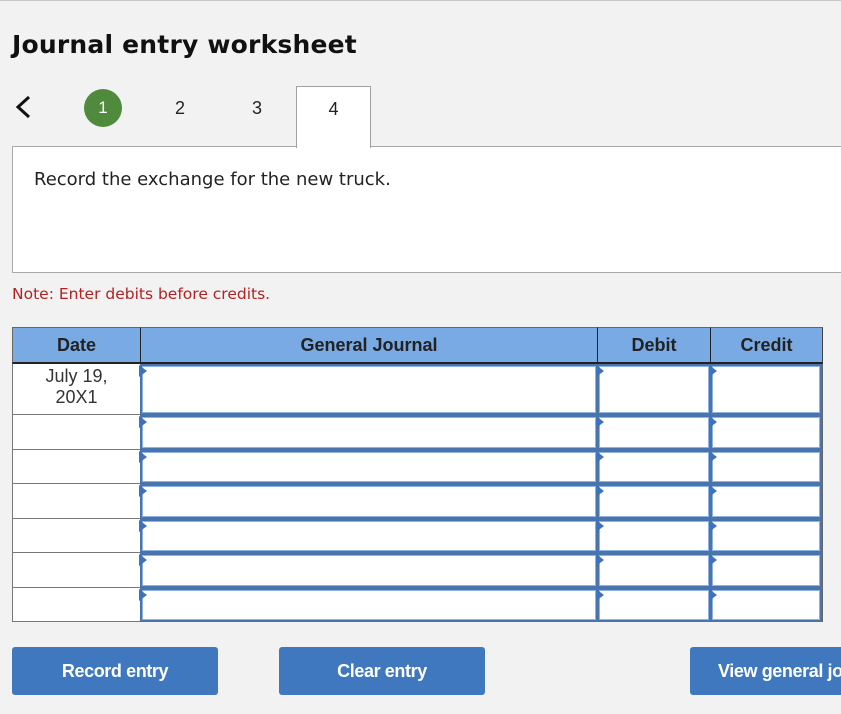  What do you see at coordinates (766, 345) in the screenshot?
I see `column-header-credit: Credit` at bounding box center [766, 345].